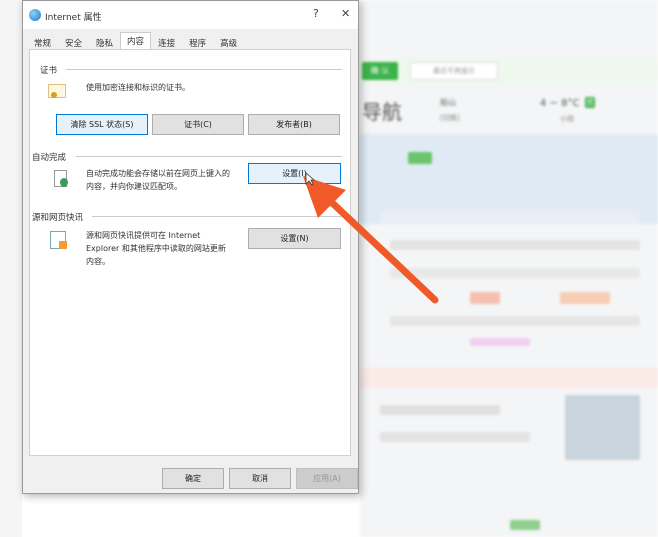  I want to click on mouse-cursor-icon, so click(310, 179).